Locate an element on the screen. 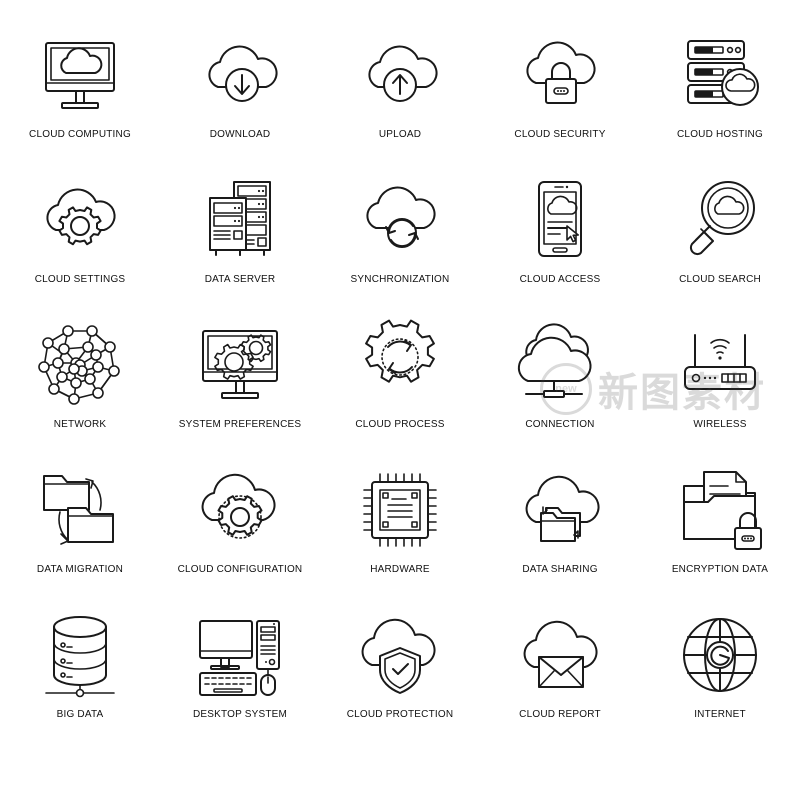 The height and width of the screenshot is (800, 800). icon-label: INTERNET is located at coordinates (720, 714).